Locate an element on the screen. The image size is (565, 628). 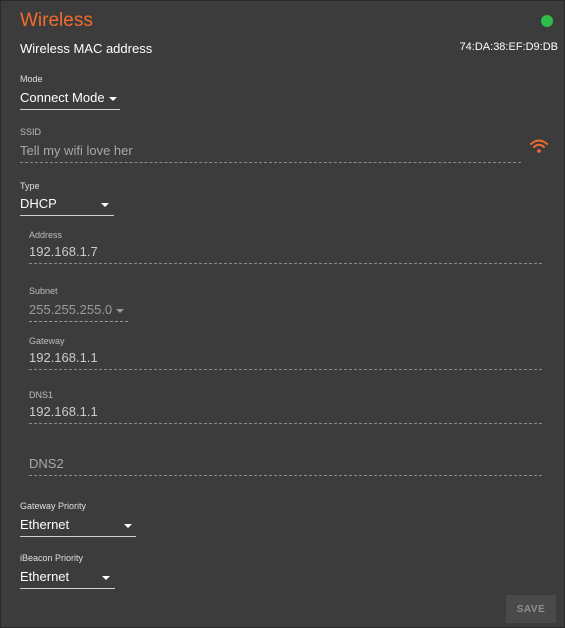
gateway-priority-label: Gateway Priority is located at coordinates (53, 506).